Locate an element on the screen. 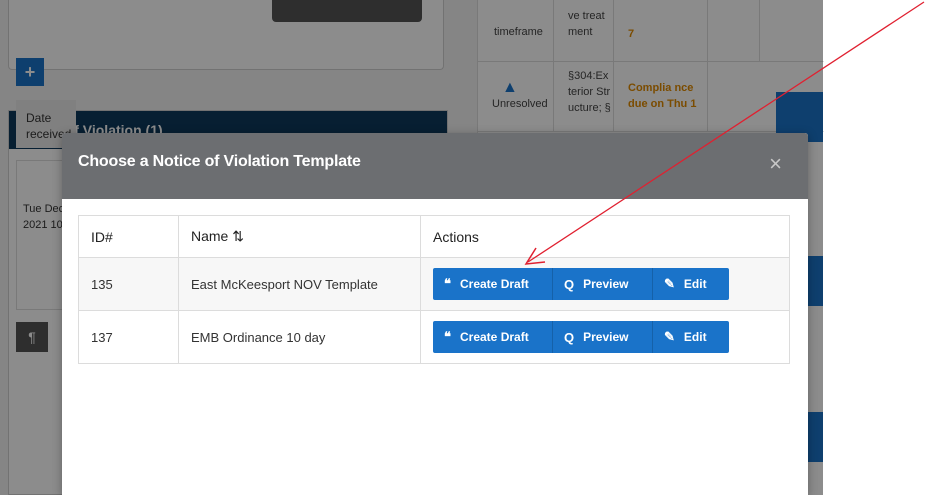 The image size is (928, 495). close-icon: × is located at coordinates (775, 164).